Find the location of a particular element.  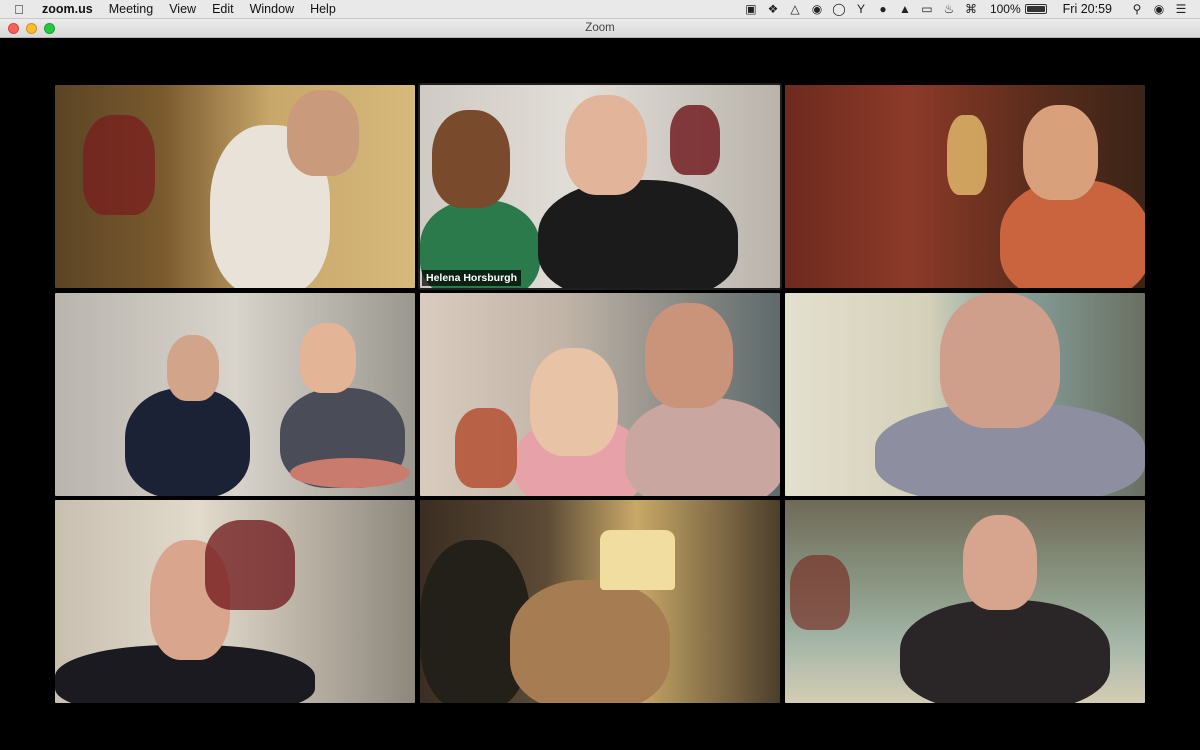

volume-icon: ♨ is located at coordinates (949, 9).